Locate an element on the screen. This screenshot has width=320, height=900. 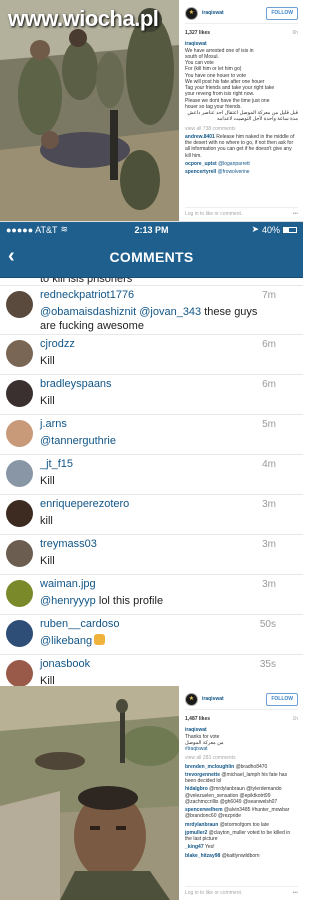
likes-row: 1,487 likes 1h is located at coordinates (241, 719).